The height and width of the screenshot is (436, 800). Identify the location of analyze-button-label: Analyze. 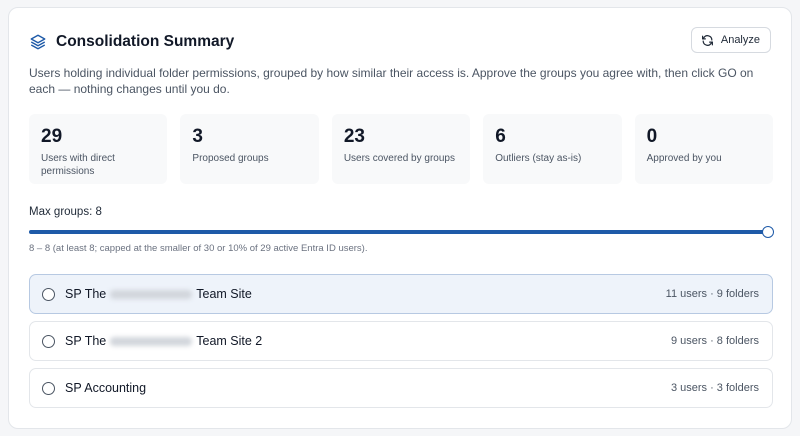
(740, 40).